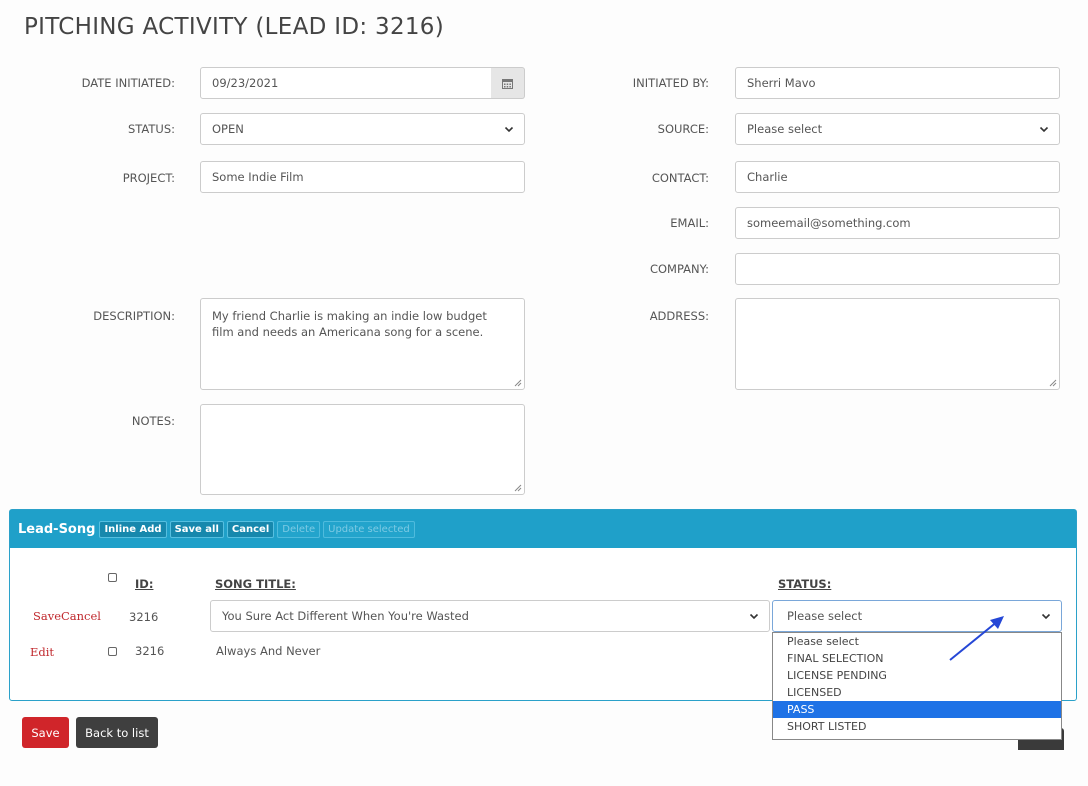 This screenshot has width=1088, height=786. Describe the element at coordinates (196, 529) in the screenshot. I see `save-all-button: Save all` at that location.